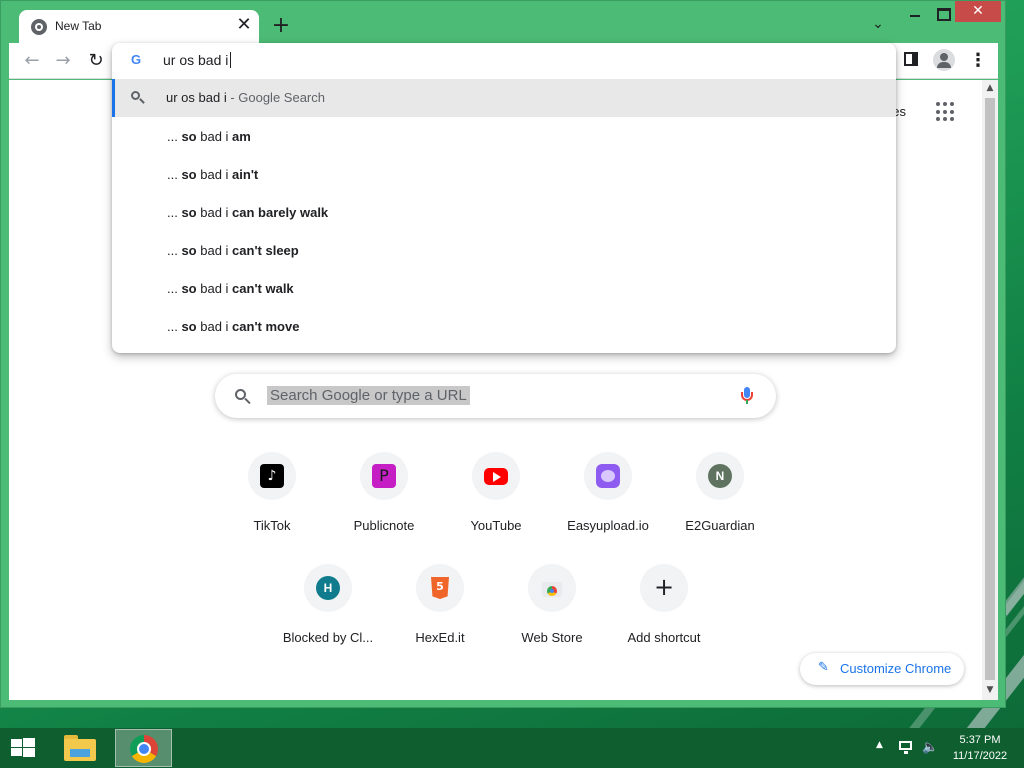 The height and width of the screenshot is (768, 1024). What do you see at coordinates (504, 22) in the screenshot?
I see `title-bar: New Tab ✕ + ⌄ ✕` at bounding box center [504, 22].